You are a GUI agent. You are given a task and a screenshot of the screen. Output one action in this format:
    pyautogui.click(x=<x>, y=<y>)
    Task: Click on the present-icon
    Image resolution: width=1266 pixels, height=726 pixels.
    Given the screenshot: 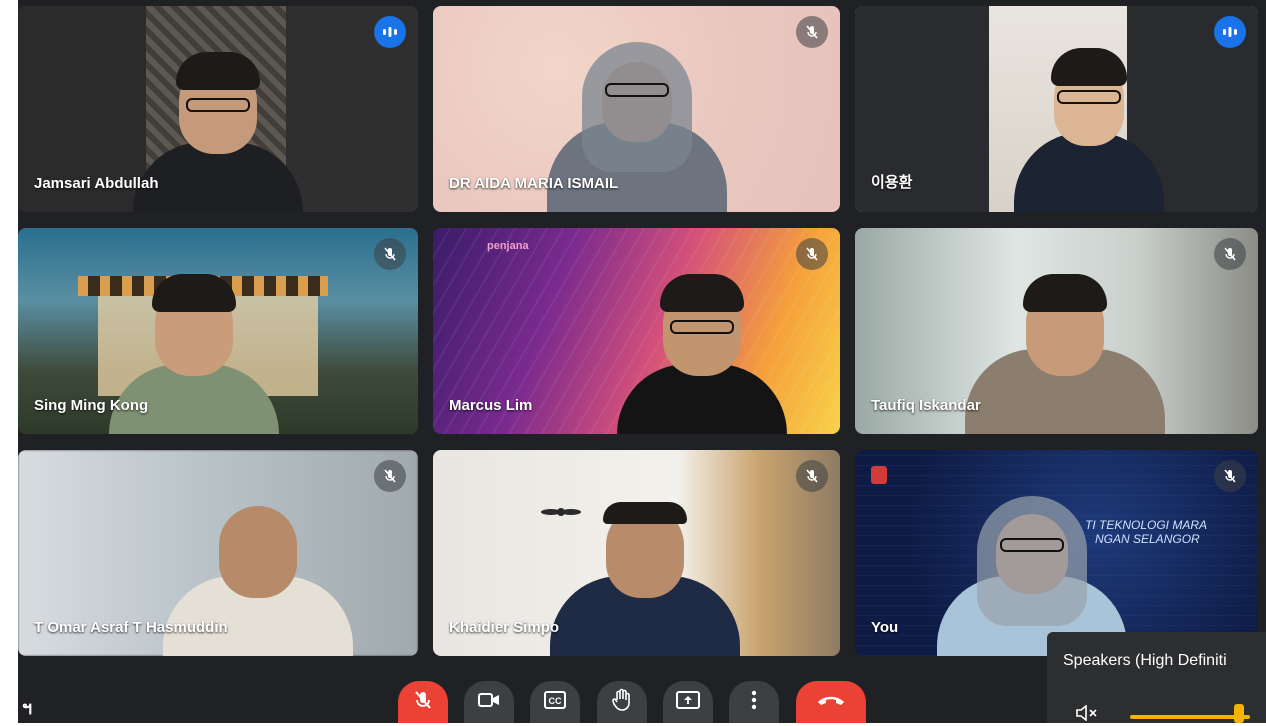 What is the action you would take?
    pyautogui.click(x=688, y=702)
    